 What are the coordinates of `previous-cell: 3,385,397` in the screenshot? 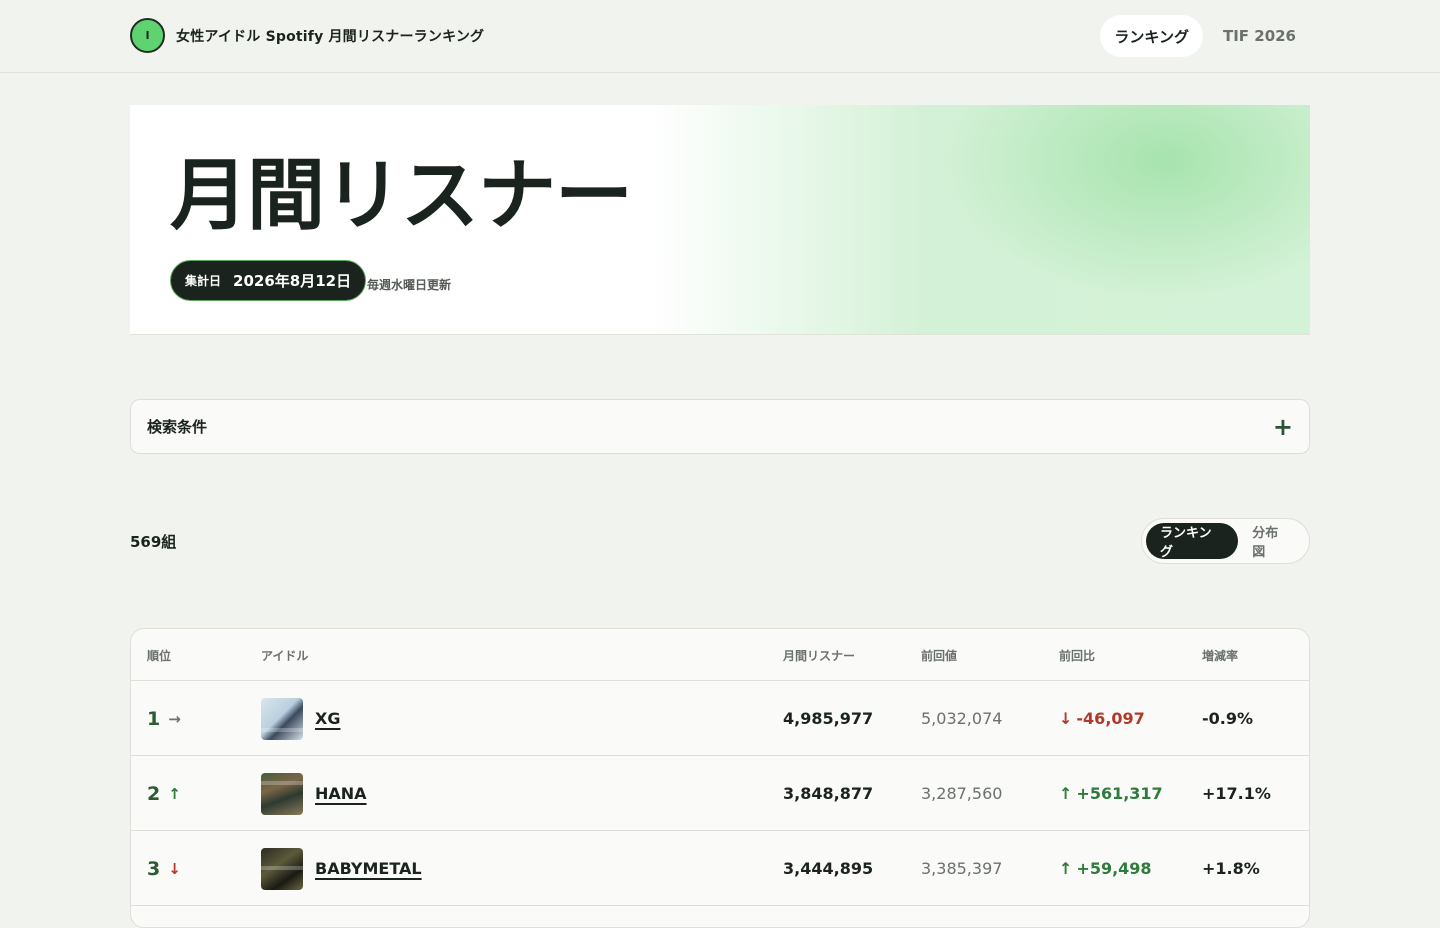 It's located at (961, 868).